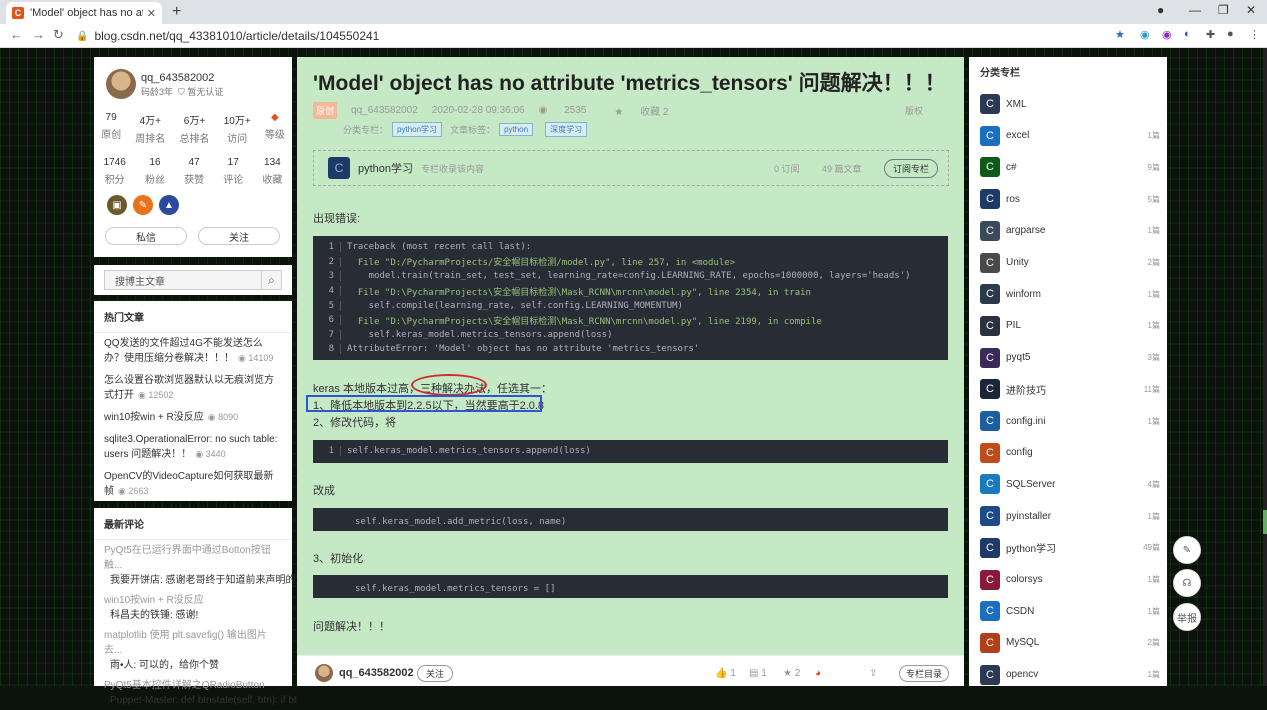 This screenshot has width=1267, height=710. What do you see at coordinates (1070, 167) in the screenshot?
I see `category-item: Cc# 9篇` at bounding box center [1070, 167].